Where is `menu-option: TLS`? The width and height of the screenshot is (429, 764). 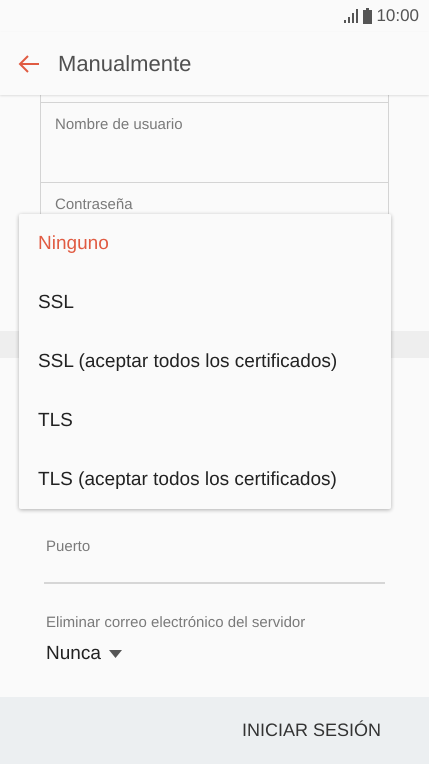
menu-option: TLS is located at coordinates (205, 420).